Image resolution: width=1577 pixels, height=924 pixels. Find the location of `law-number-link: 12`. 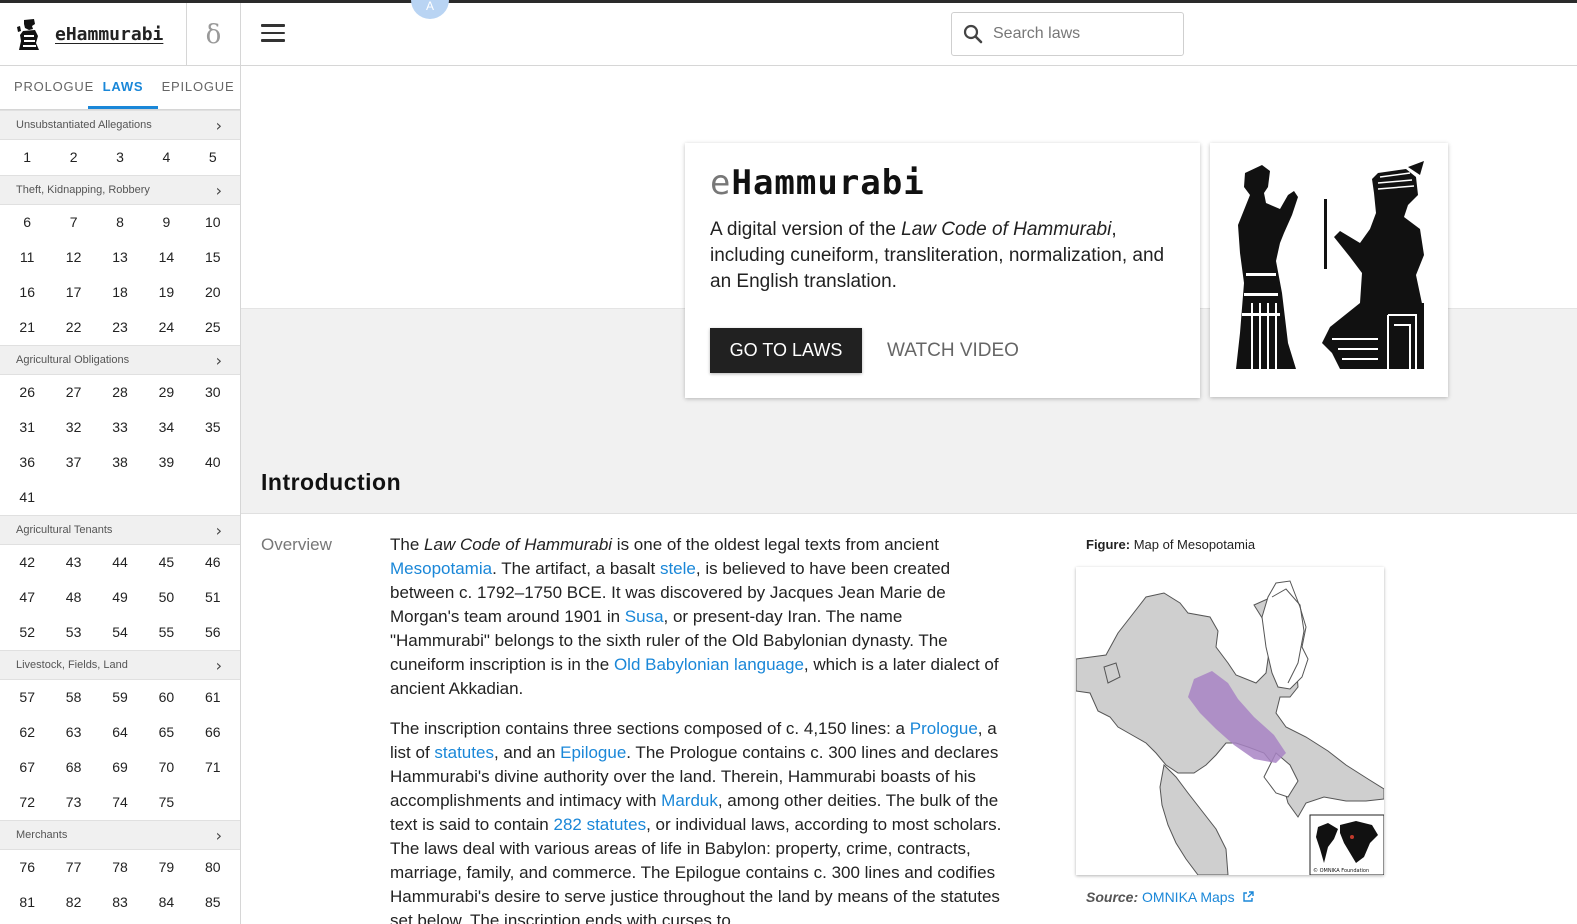

law-number-link: 12 is located at coordinates (73, 257).